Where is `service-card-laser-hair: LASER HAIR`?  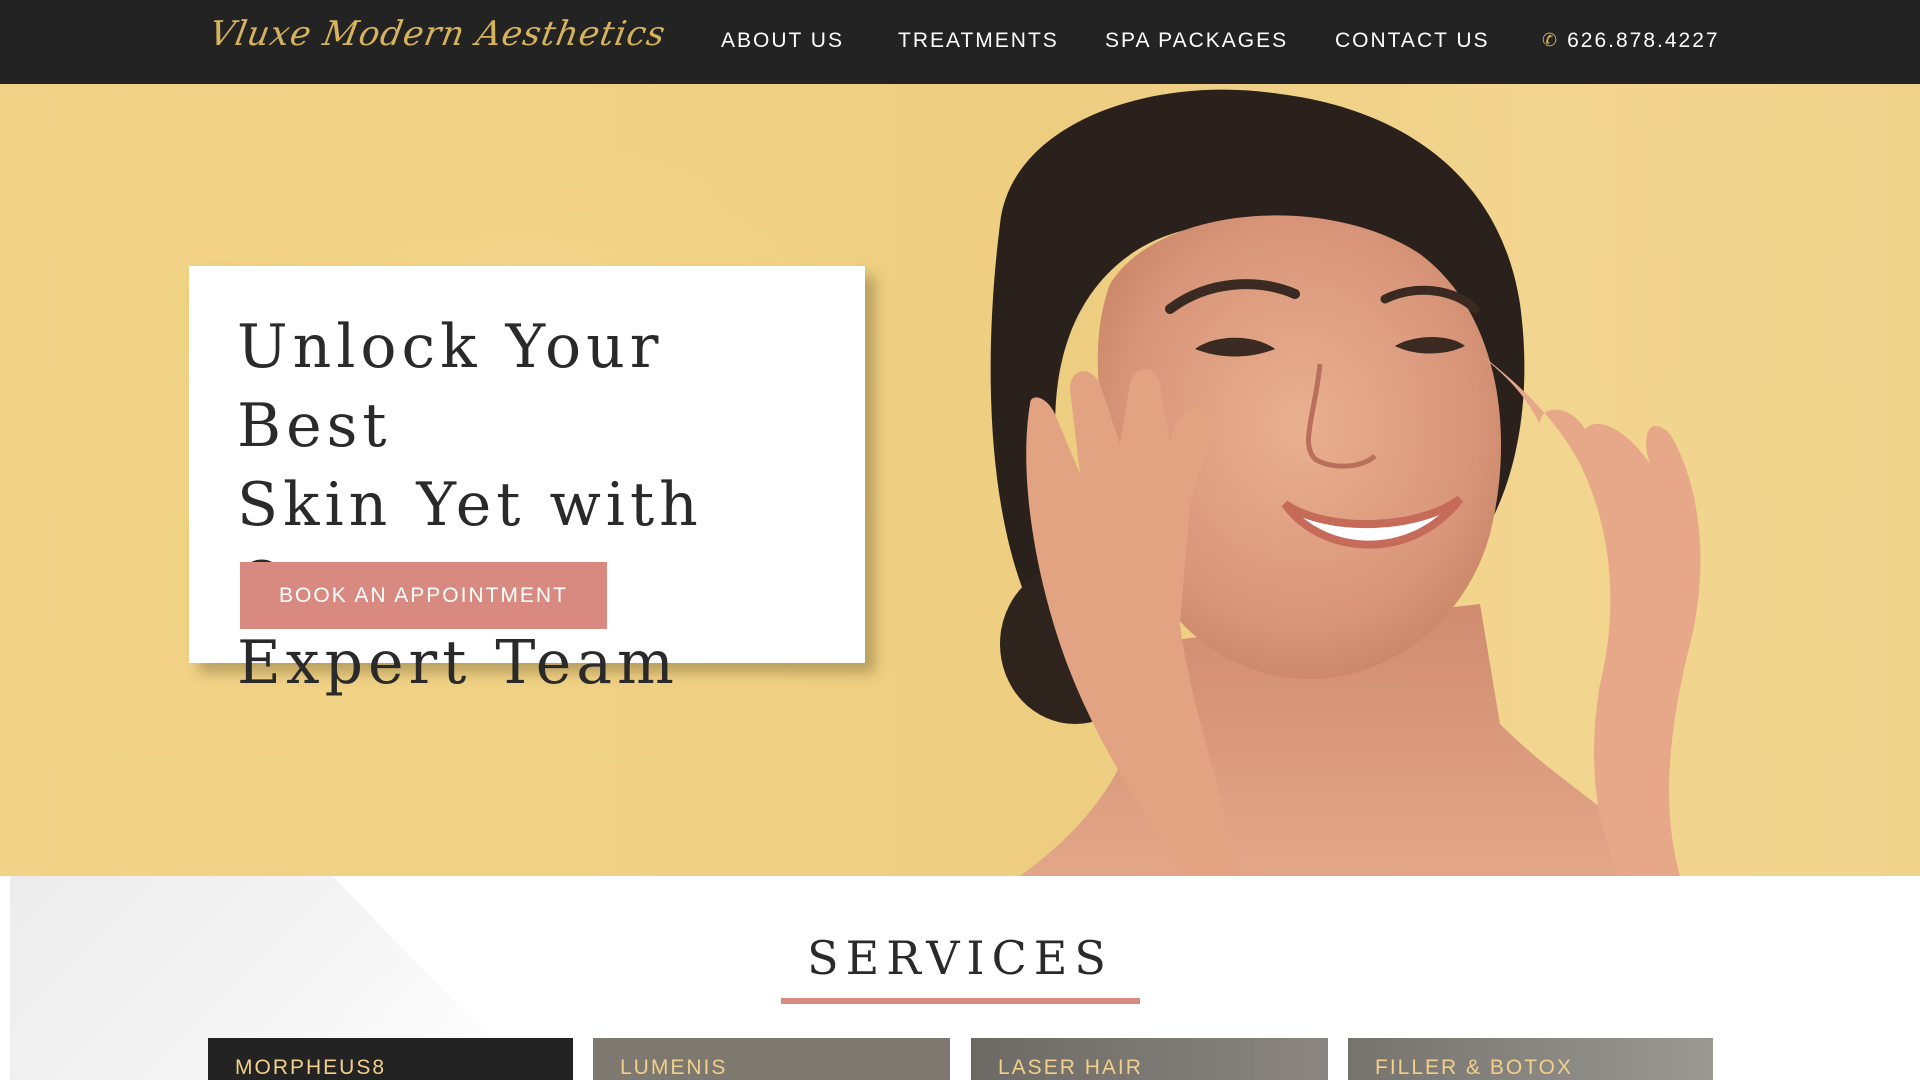 service-card-laser-hair: LASER HAIR is located at coordinates (1149, 1059).